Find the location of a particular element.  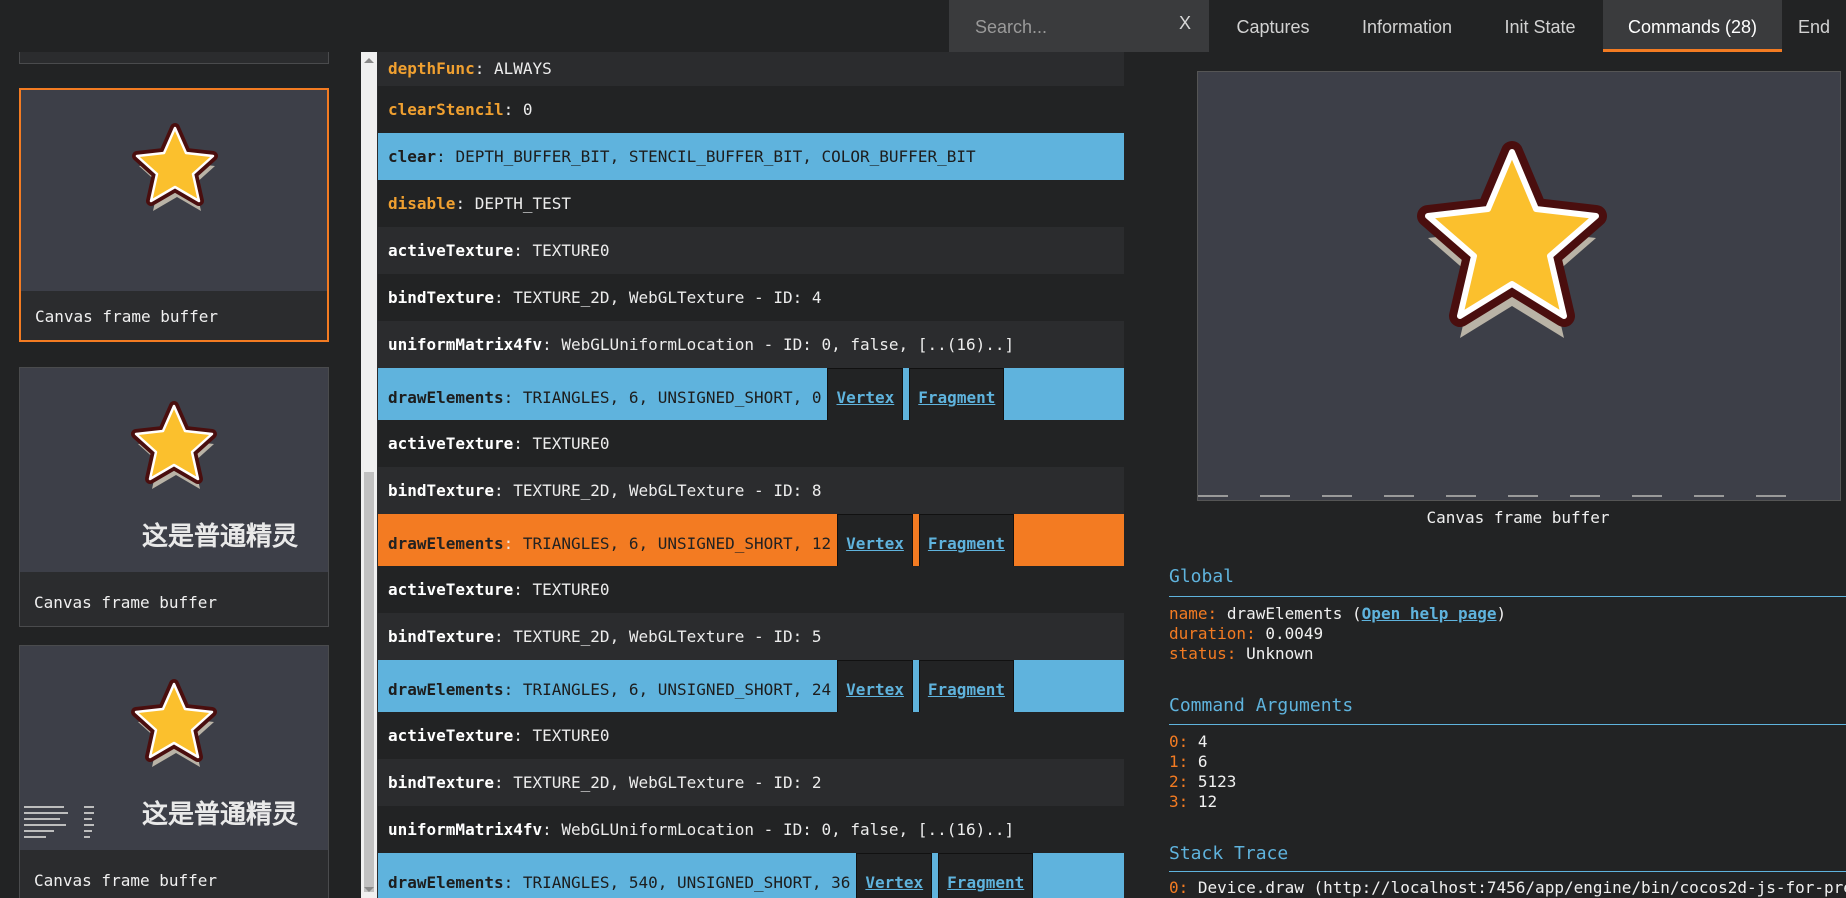

global-duration-row: duration: 0.0049 is located at coordinates (1246, 633).